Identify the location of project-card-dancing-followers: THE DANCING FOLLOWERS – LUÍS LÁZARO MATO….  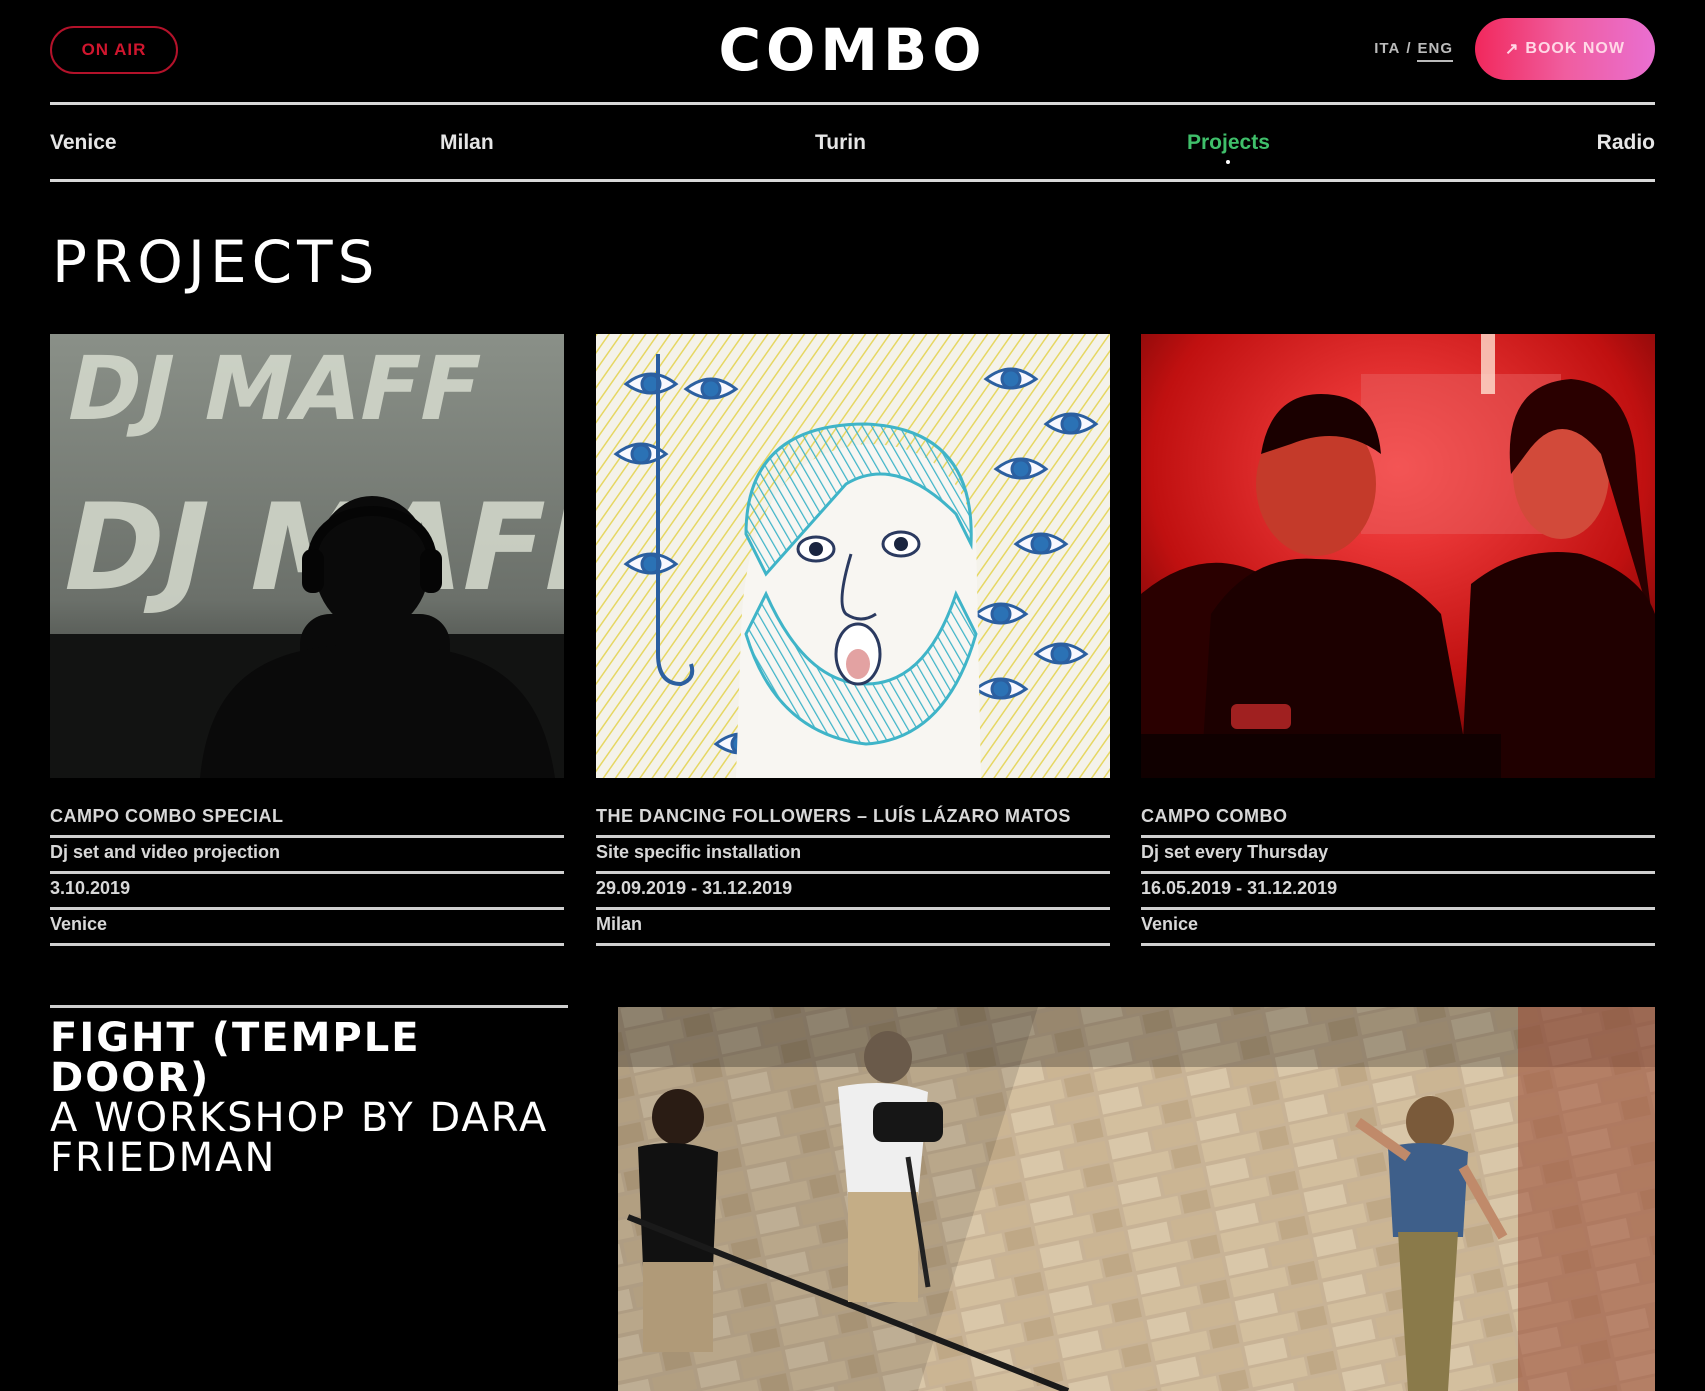
(853, 640).